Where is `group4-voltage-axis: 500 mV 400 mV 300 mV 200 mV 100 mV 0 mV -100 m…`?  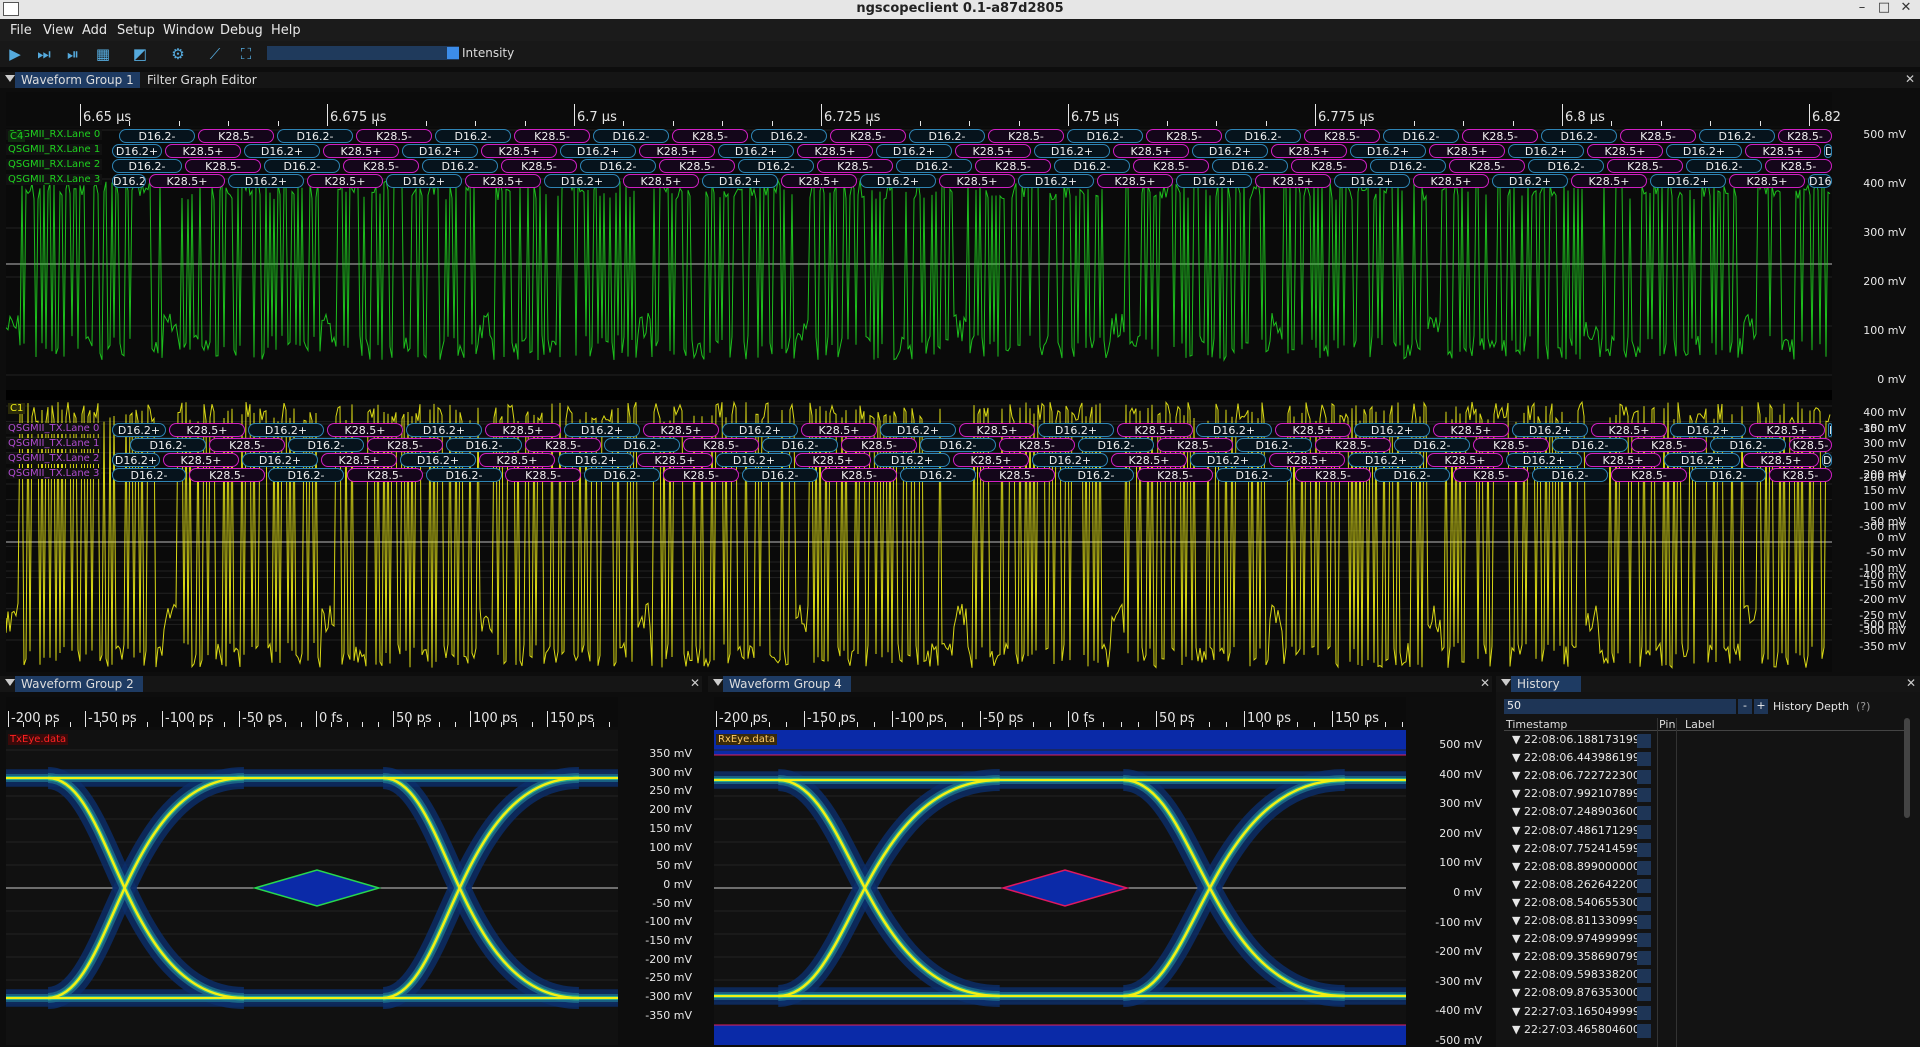
group4-voltage-axis: 500 mV 400 mV 300 mV 200 mV 100 mV 0 mV -100 m… is located at coordinates (1449, 888).